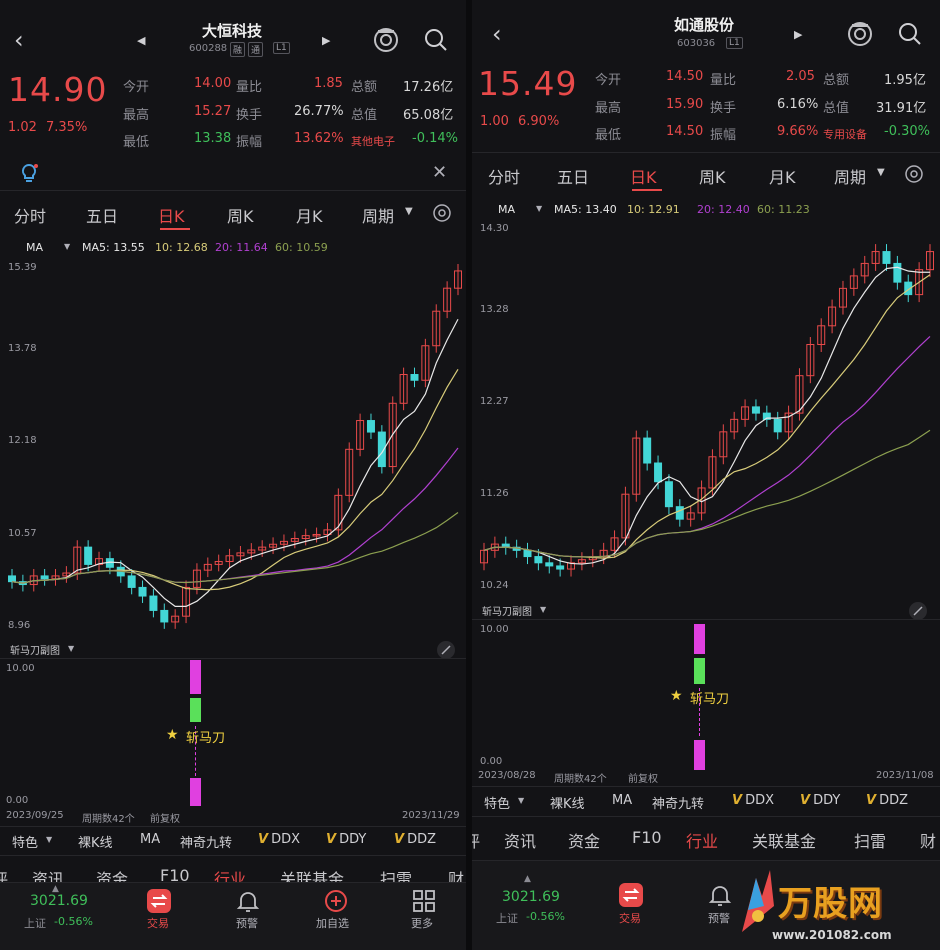 The image size is (940, 950). What do you see at coordinates (685, 76) in the screenshot?
I see `open-value: 14.50` at bounding box center [685, 76].